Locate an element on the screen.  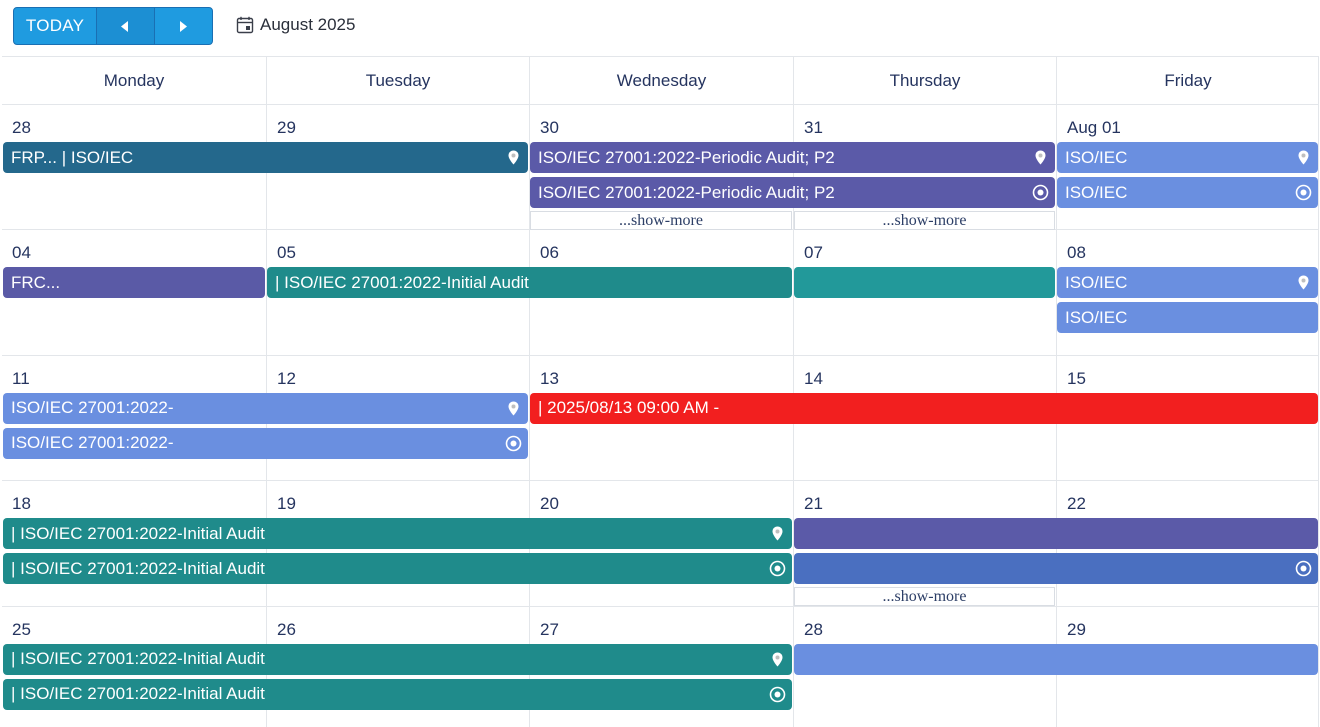
calendar-toolbar: TODAY August 2025 is located at coordinates (660, 28).